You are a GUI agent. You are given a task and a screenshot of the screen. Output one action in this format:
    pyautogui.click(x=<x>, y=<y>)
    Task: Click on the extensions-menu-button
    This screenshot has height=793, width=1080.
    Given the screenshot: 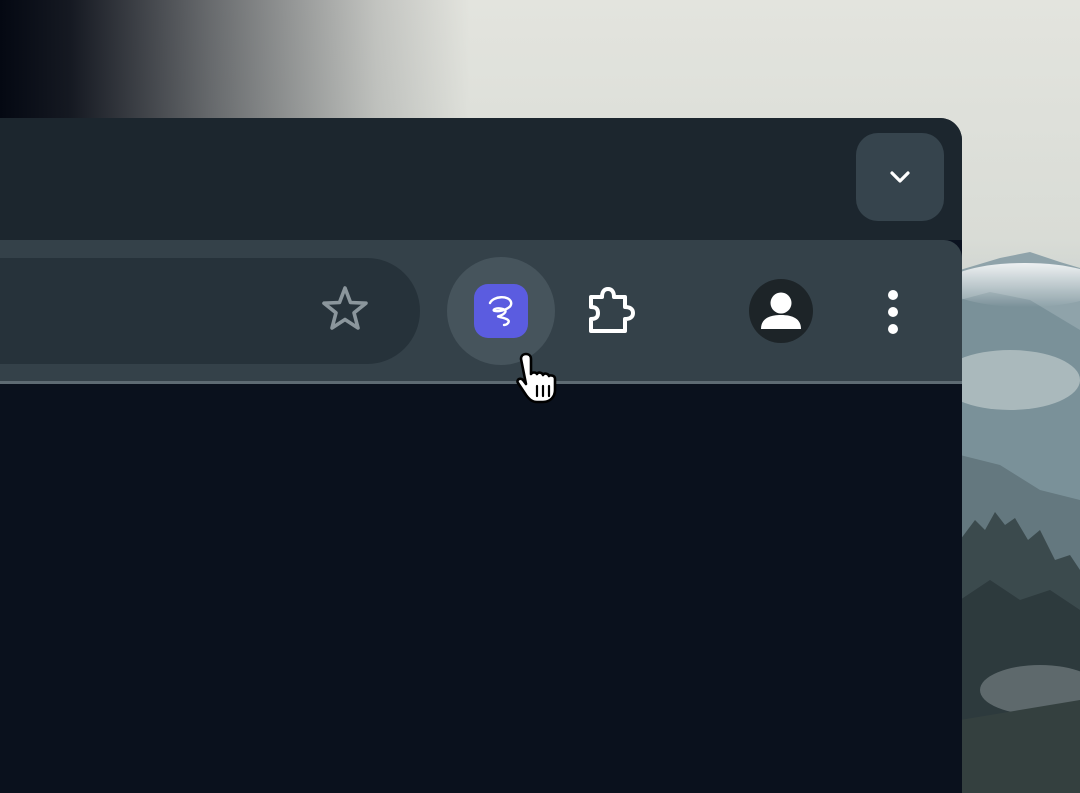 What is the action you would take?
    pyautogui.click(x=613, y=311)
    